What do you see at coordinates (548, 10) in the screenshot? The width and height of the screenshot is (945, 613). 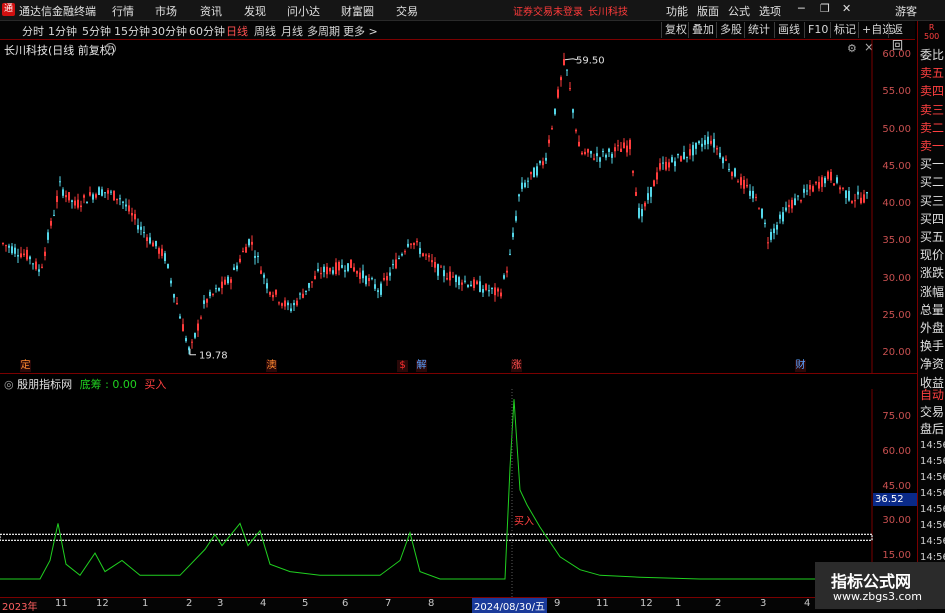 I see `login-notice: 证券交易未登录` at bounding box center [548, 10].